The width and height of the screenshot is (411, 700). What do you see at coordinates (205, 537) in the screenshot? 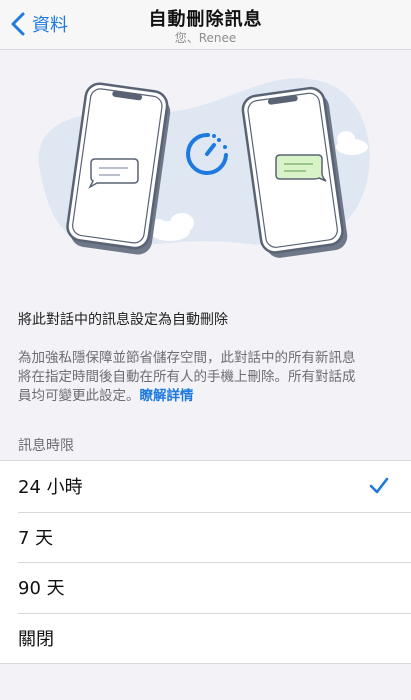
I see `option-7-days: 7 天` at bounding box center [205, 537].